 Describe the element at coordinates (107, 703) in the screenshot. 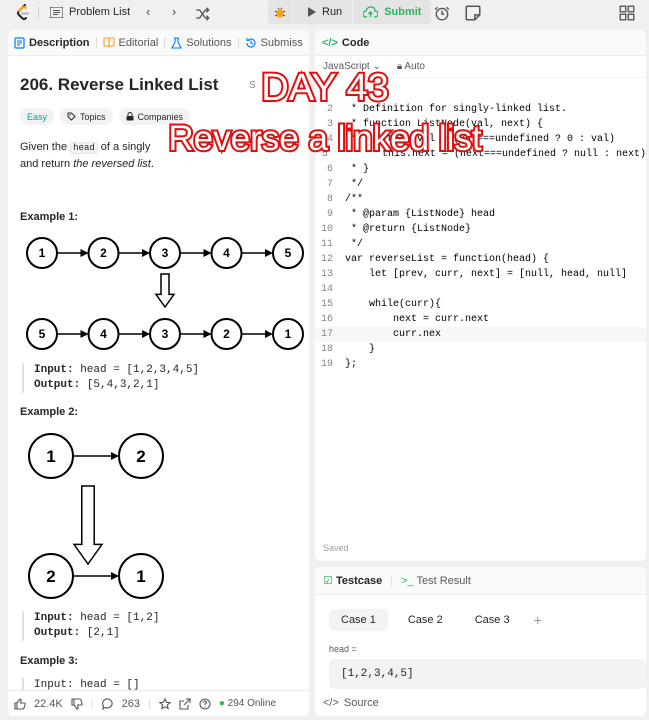

I see `comment-icon` at that location.